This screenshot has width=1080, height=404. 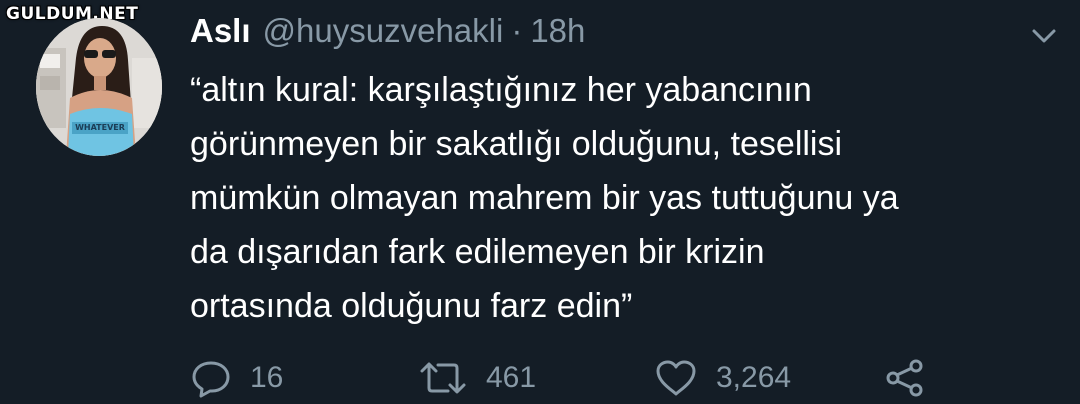 What do you see at coordinates (220, 31) in the screenshot?
I see `author-name: Aslı` at bounding box center [220, 31].